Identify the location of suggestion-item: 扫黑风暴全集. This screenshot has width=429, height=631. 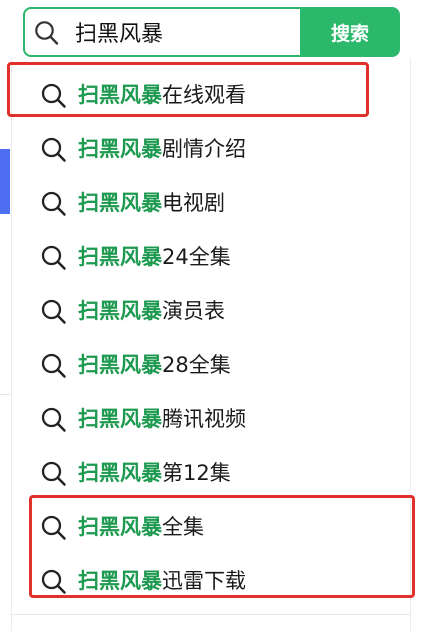
(122, 527).